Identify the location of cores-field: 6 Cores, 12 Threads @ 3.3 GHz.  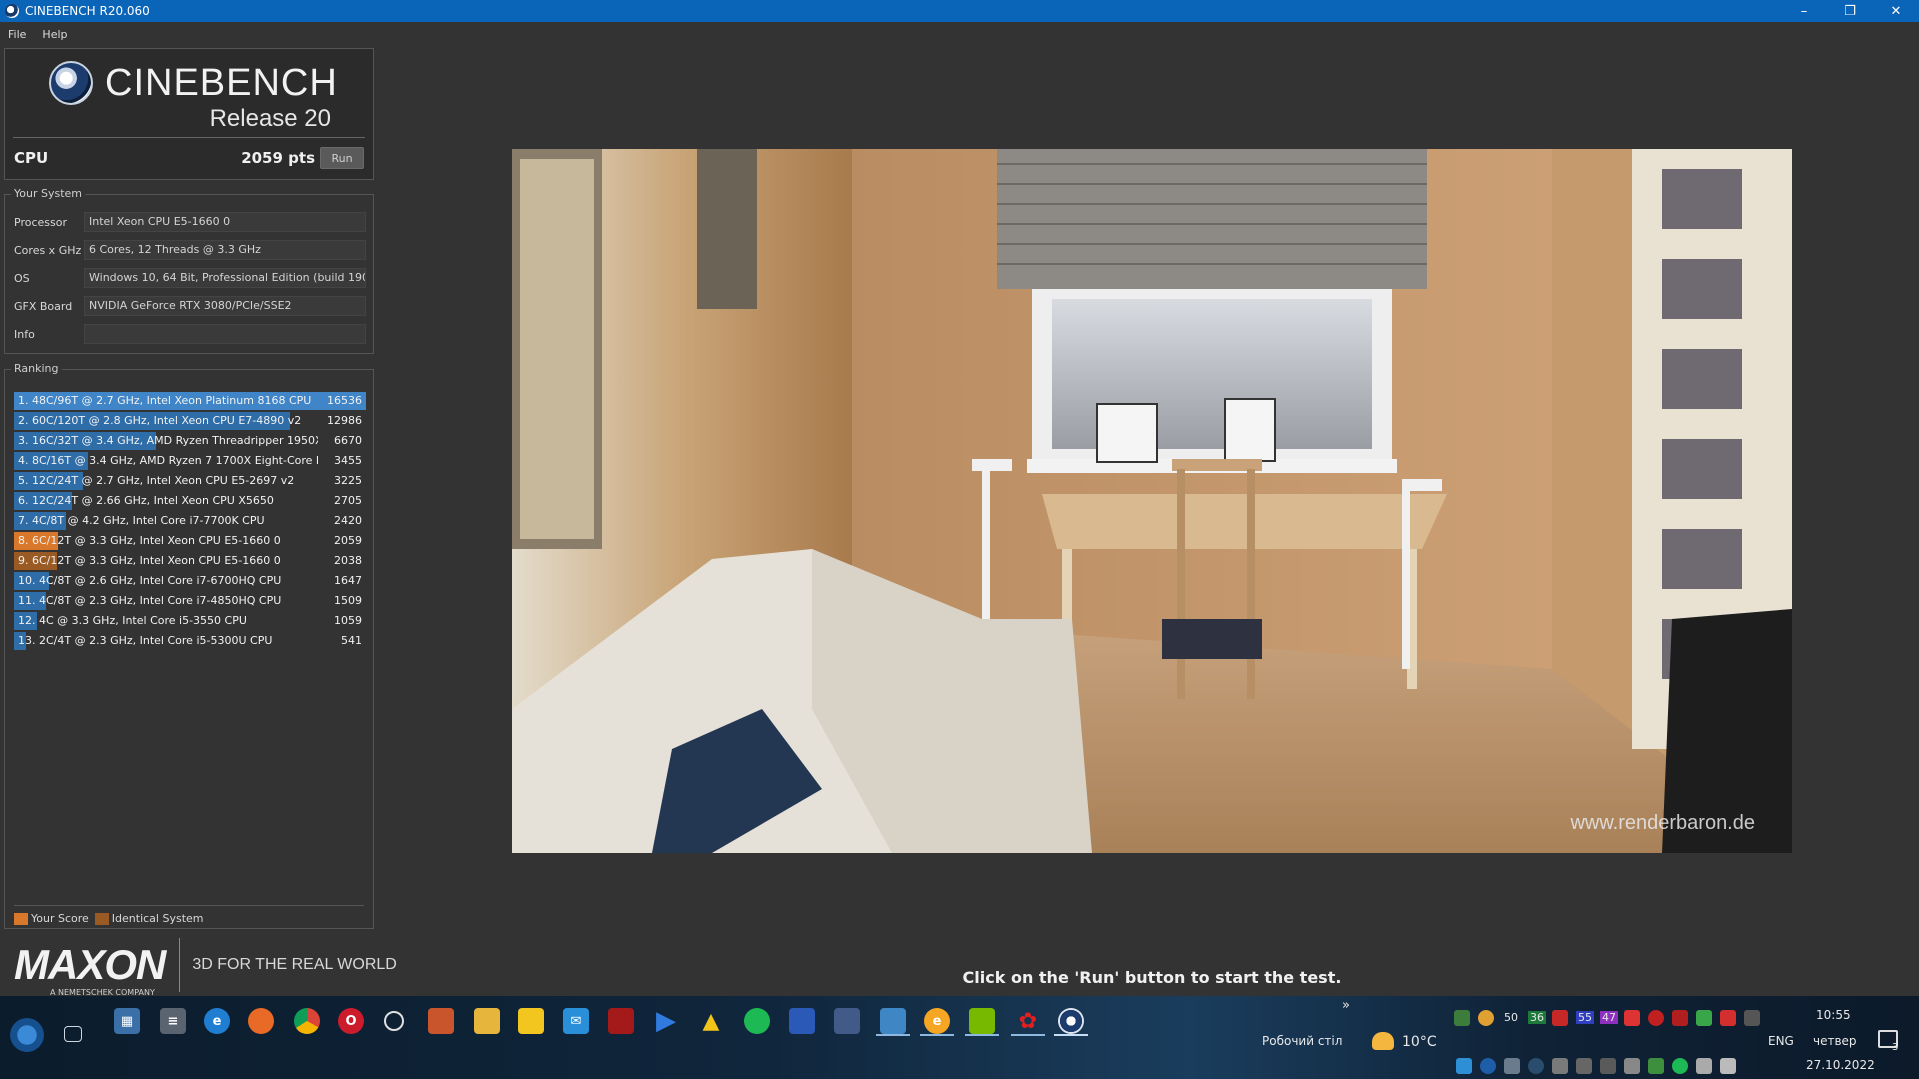
(225, 250).